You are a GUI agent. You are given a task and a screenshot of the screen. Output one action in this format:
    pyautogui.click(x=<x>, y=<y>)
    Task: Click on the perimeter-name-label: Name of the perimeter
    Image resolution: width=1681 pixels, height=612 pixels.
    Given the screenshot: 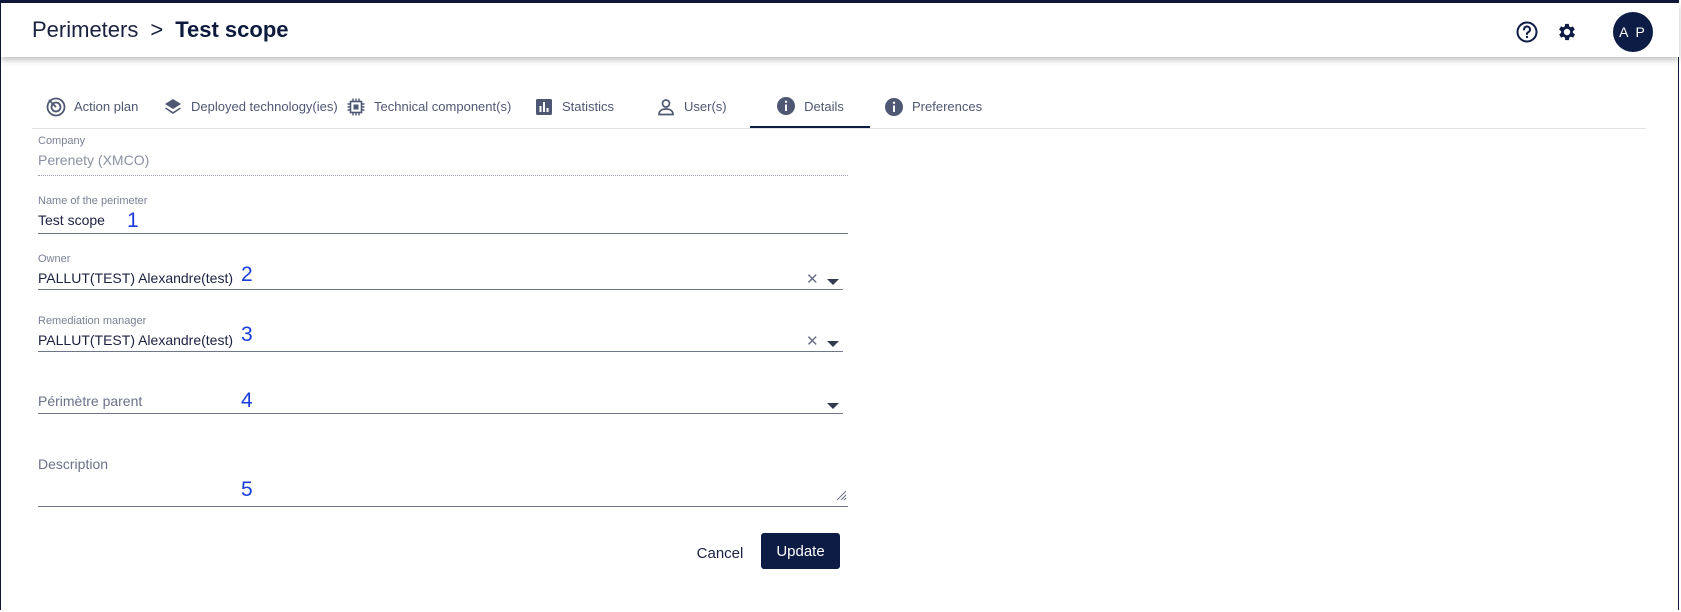 What is the action you would take?
    pyautogui.click(x=93, y=201)
    